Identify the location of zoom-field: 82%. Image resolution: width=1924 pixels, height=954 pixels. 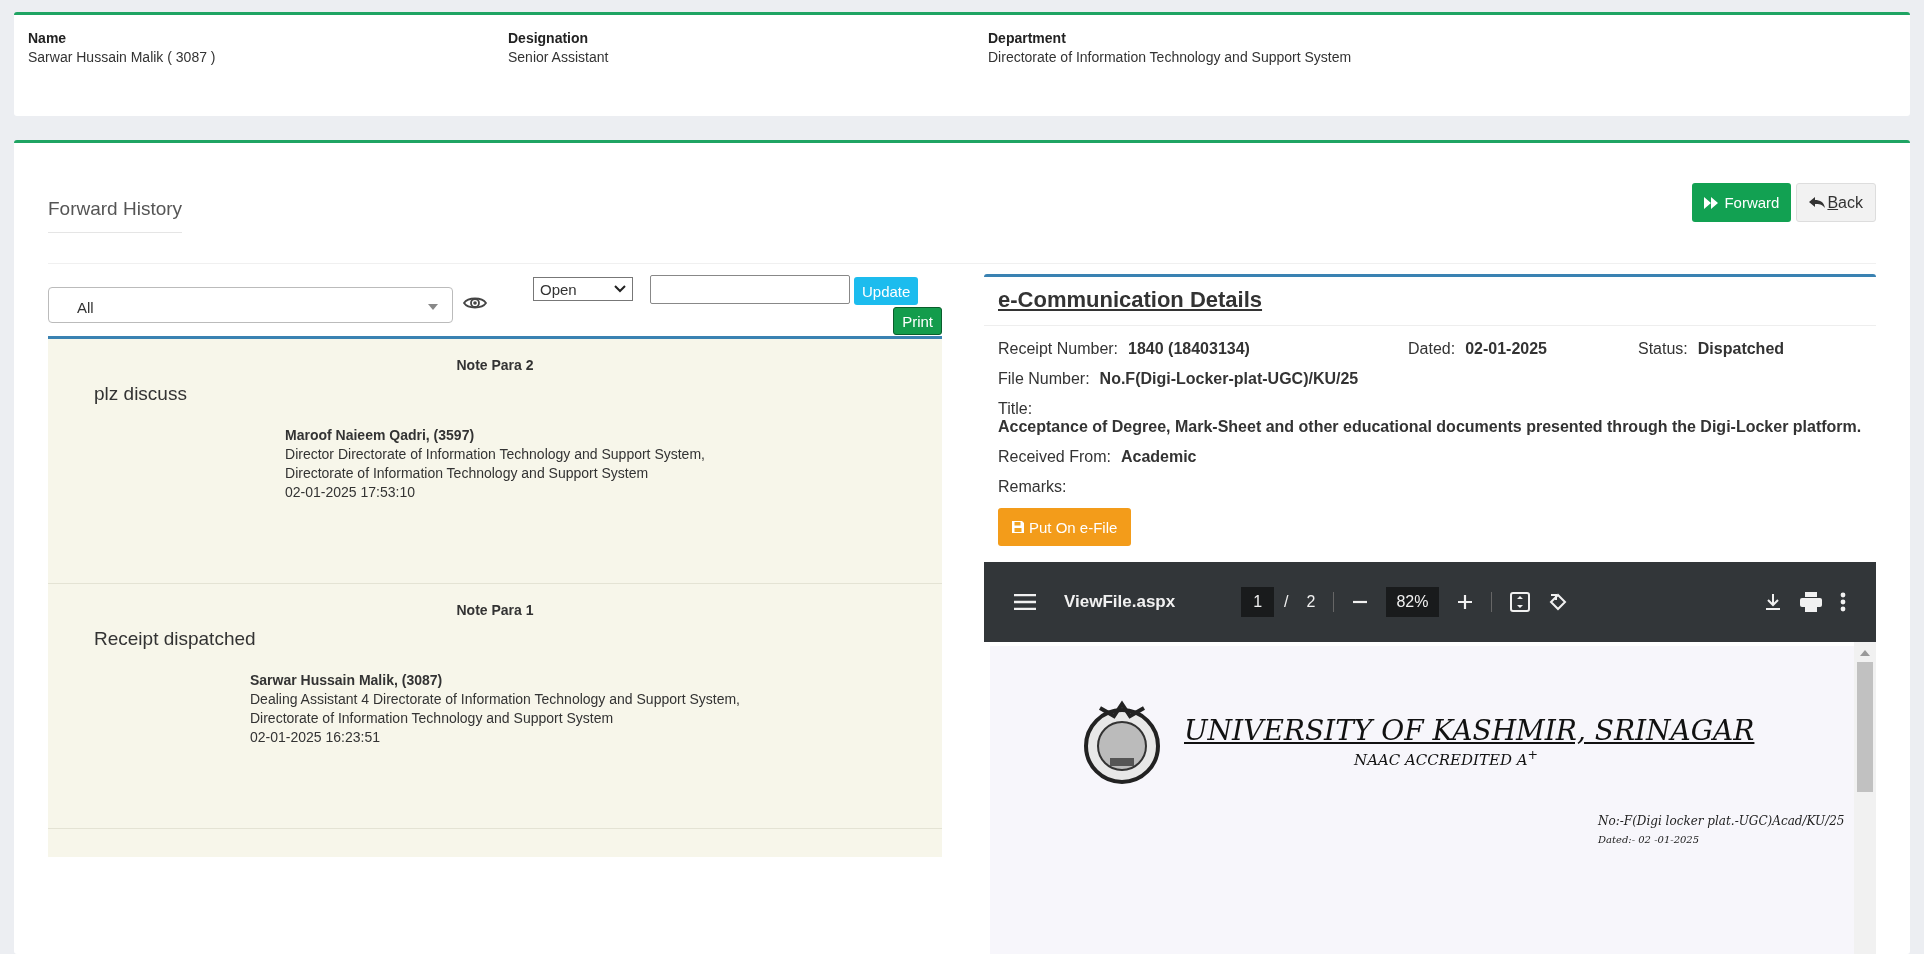
(1412, 602).